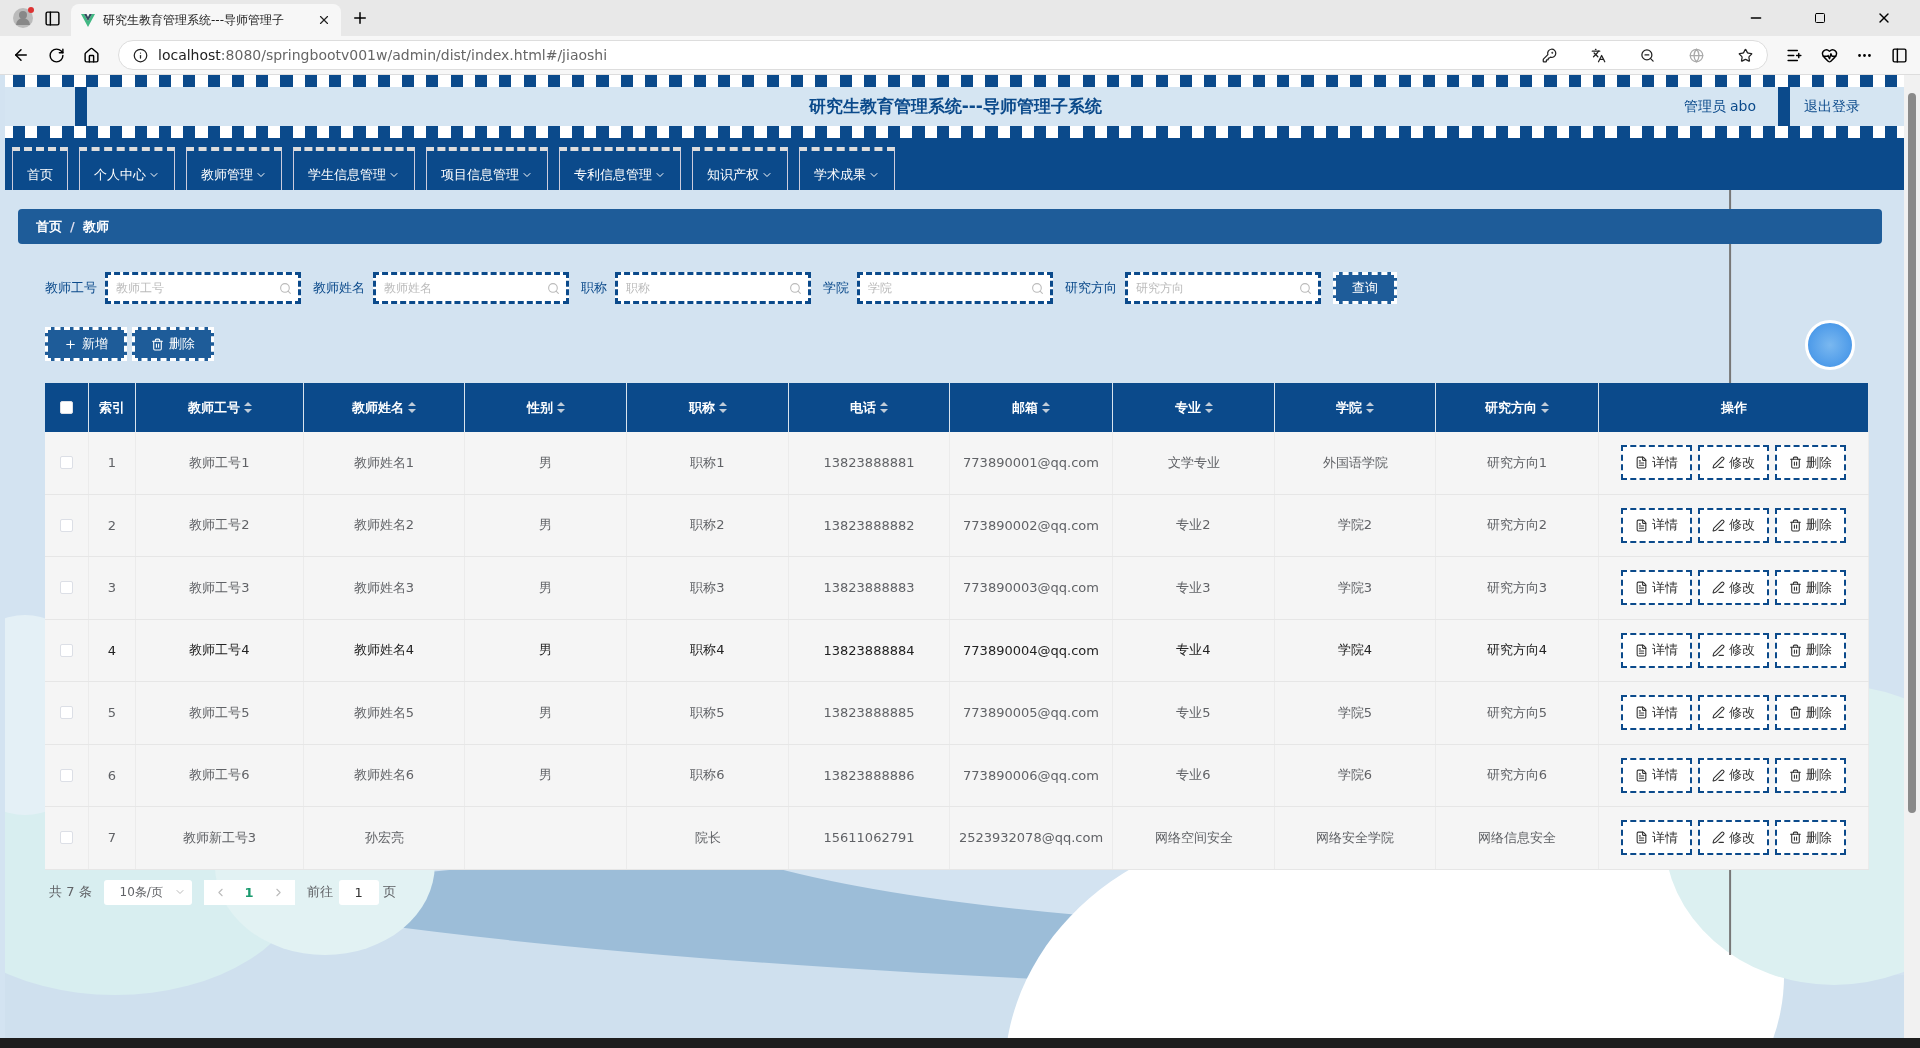  Describe the element at coordinates (21, 55) in the screenshot. I see `back-icon` at that location.